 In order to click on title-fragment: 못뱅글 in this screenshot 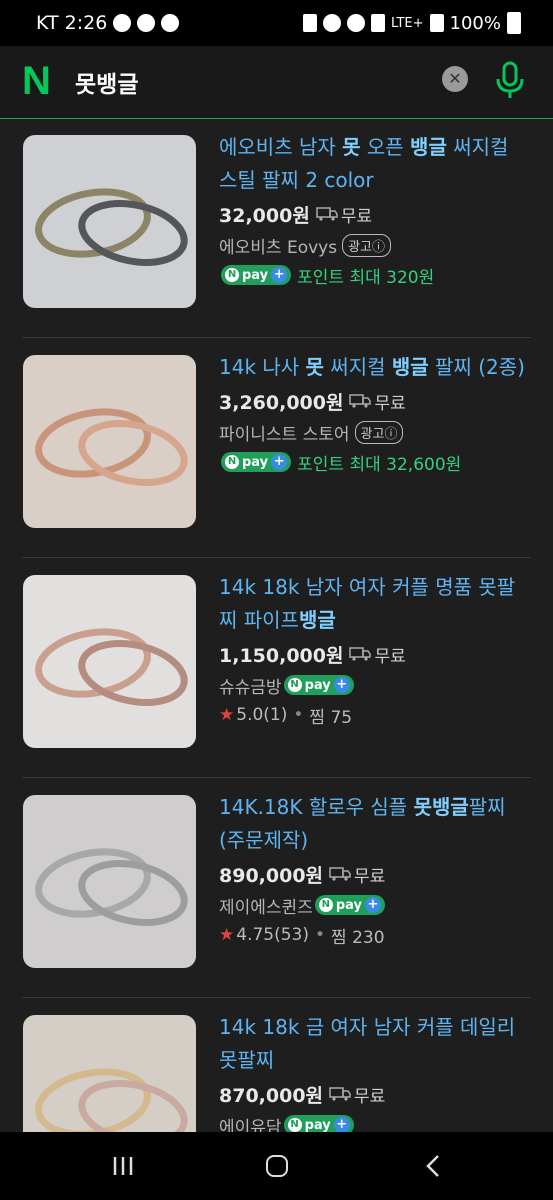, I will do `click(441, 807)`.